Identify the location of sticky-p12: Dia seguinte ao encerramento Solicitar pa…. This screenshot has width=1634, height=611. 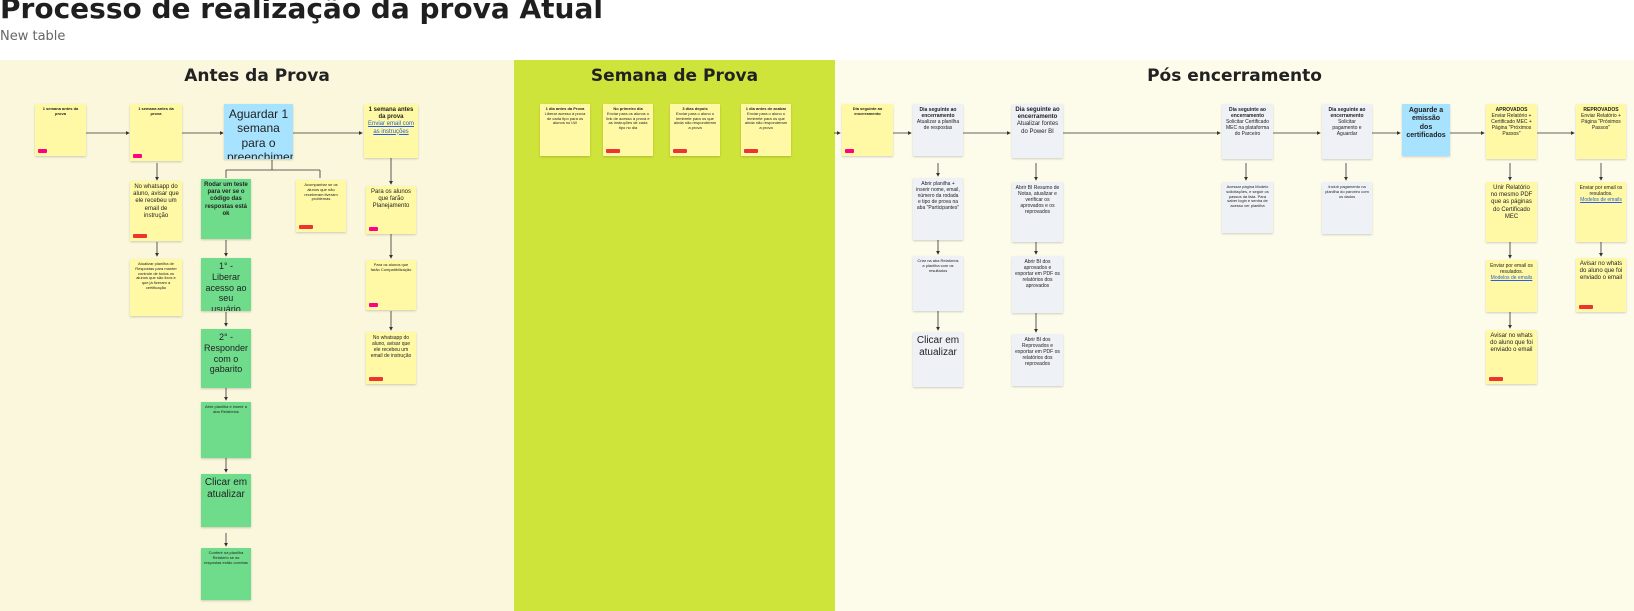
(1347, 131).